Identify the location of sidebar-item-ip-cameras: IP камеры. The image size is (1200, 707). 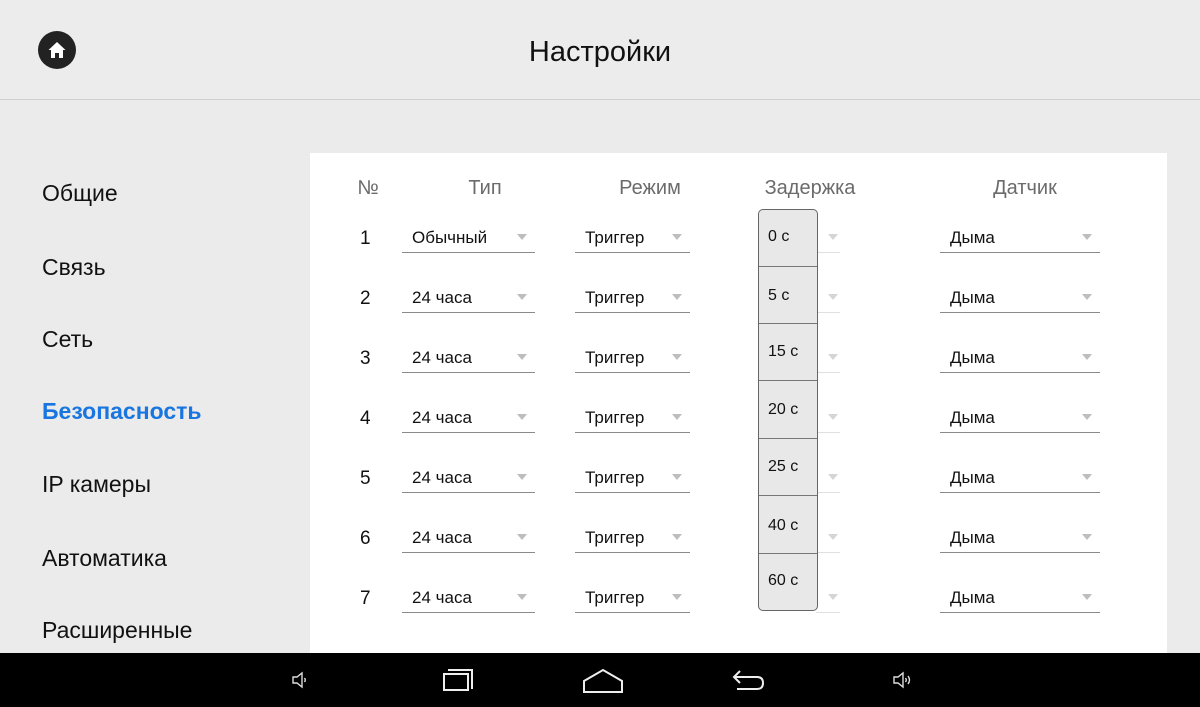
(96, 484).